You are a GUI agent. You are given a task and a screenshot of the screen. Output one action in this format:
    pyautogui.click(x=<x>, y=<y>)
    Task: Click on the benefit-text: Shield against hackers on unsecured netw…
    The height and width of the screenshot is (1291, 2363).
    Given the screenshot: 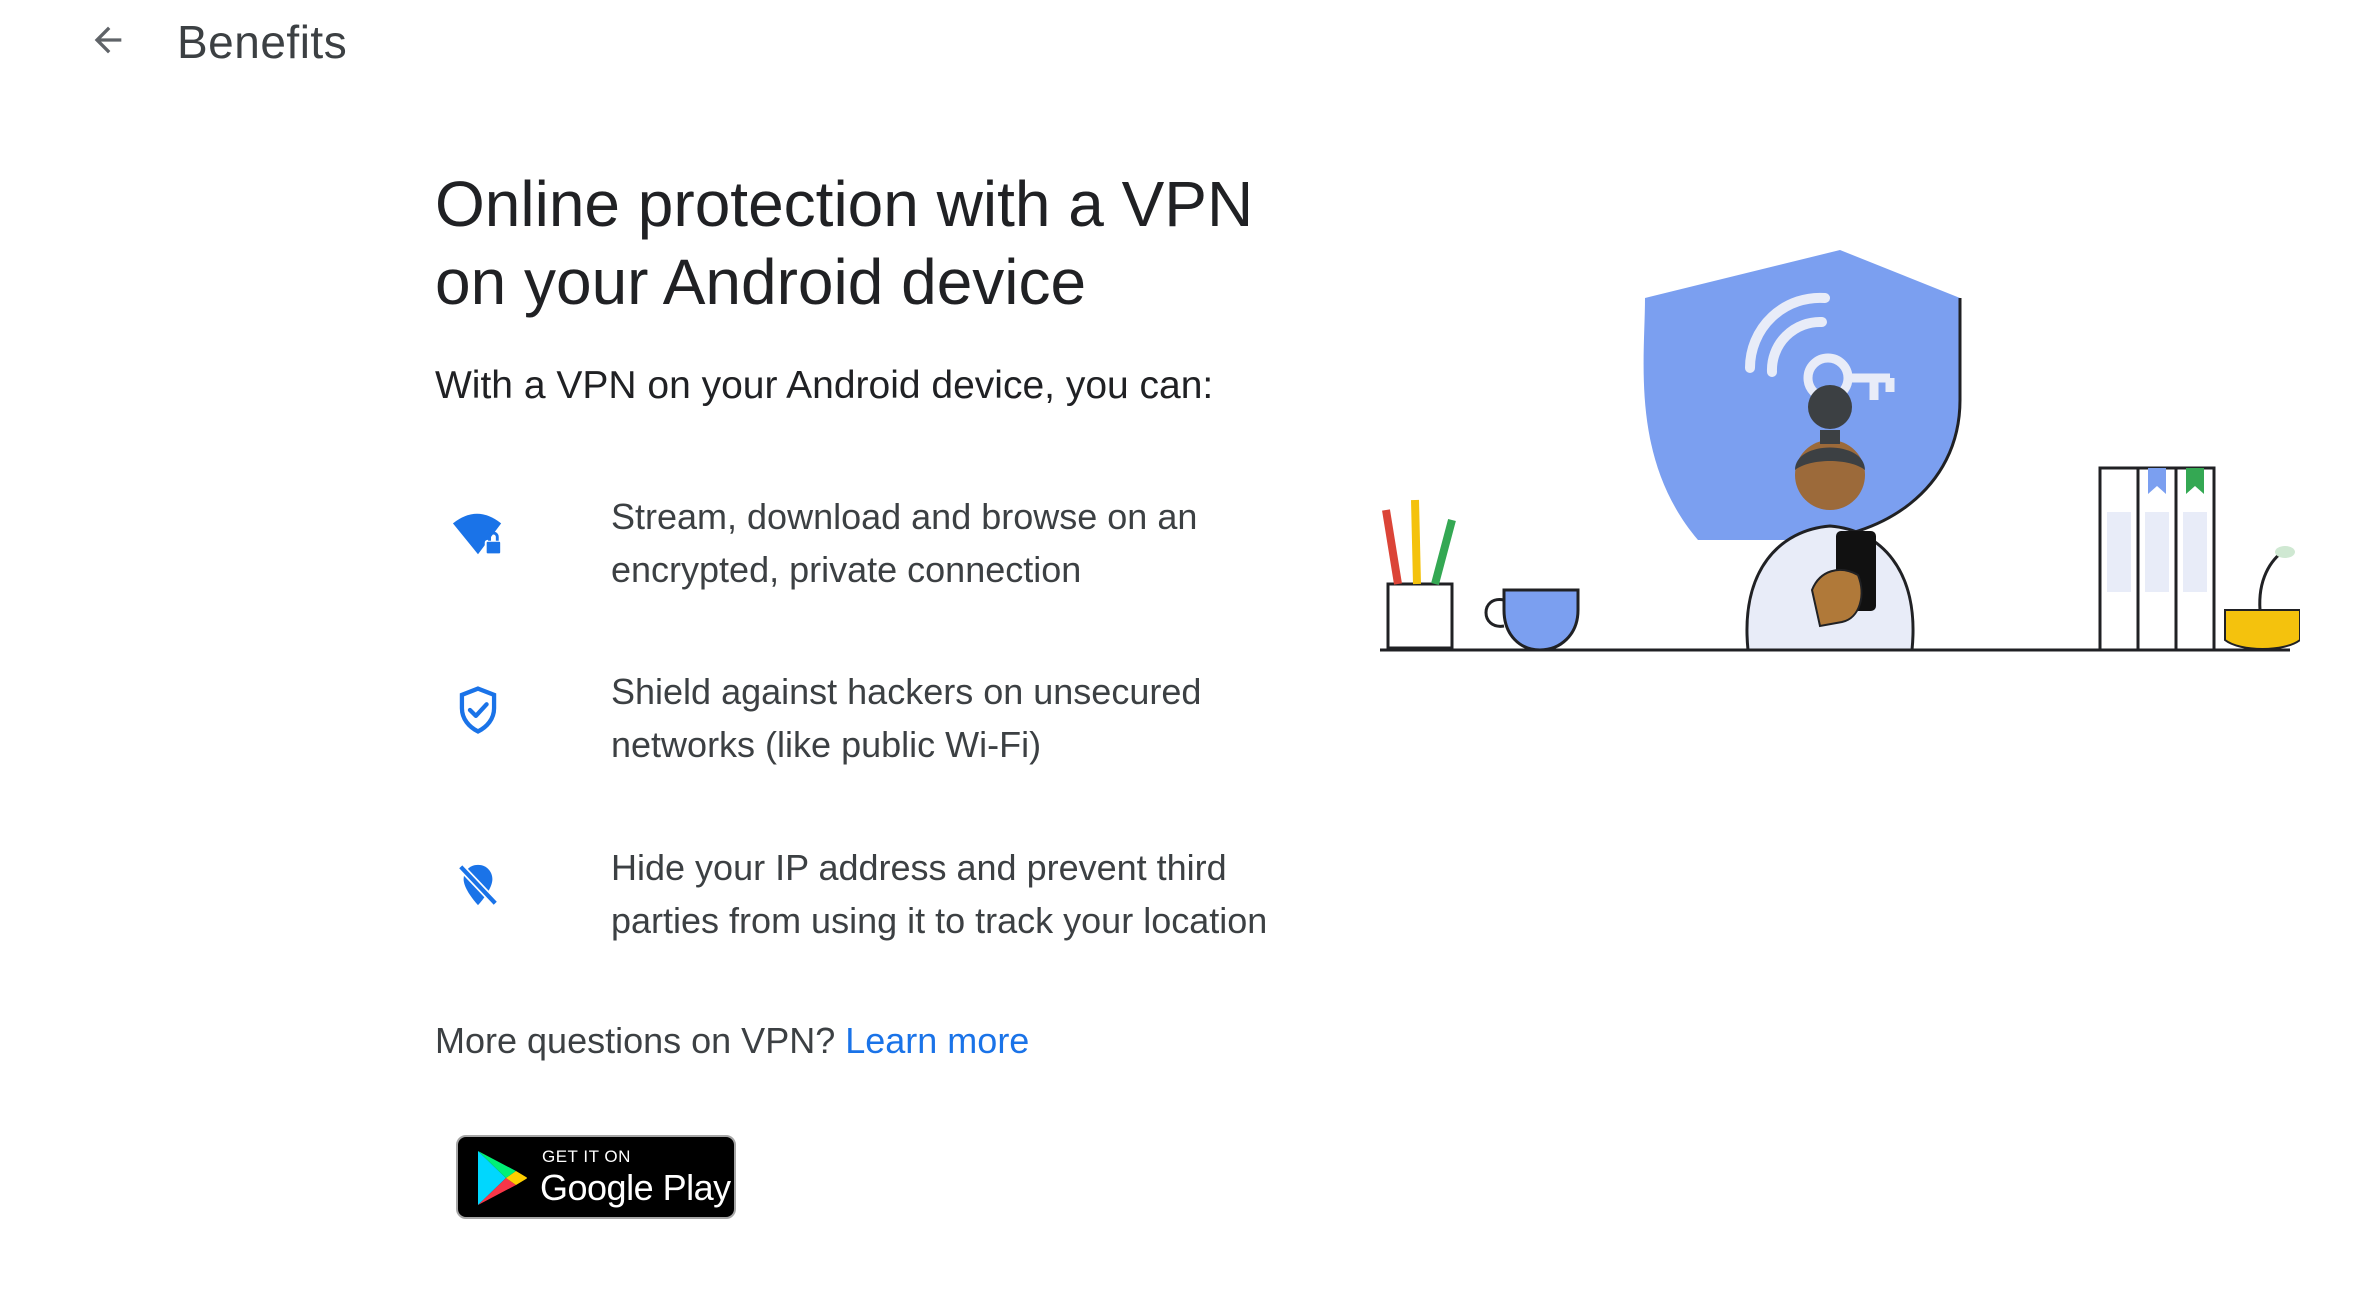 What is the action you would take?
    pyautogui.click(x=906, y=718)
    